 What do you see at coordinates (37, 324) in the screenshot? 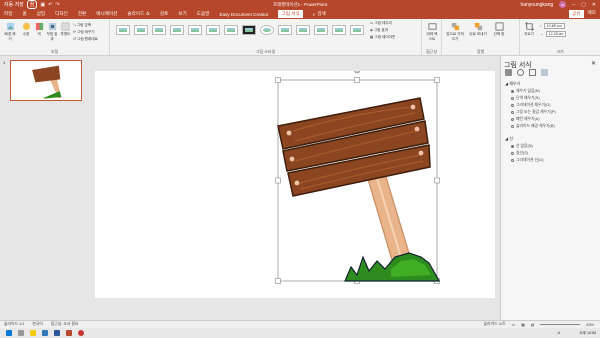
I see `language-status: 한국어` at bounding box center [37, 324].